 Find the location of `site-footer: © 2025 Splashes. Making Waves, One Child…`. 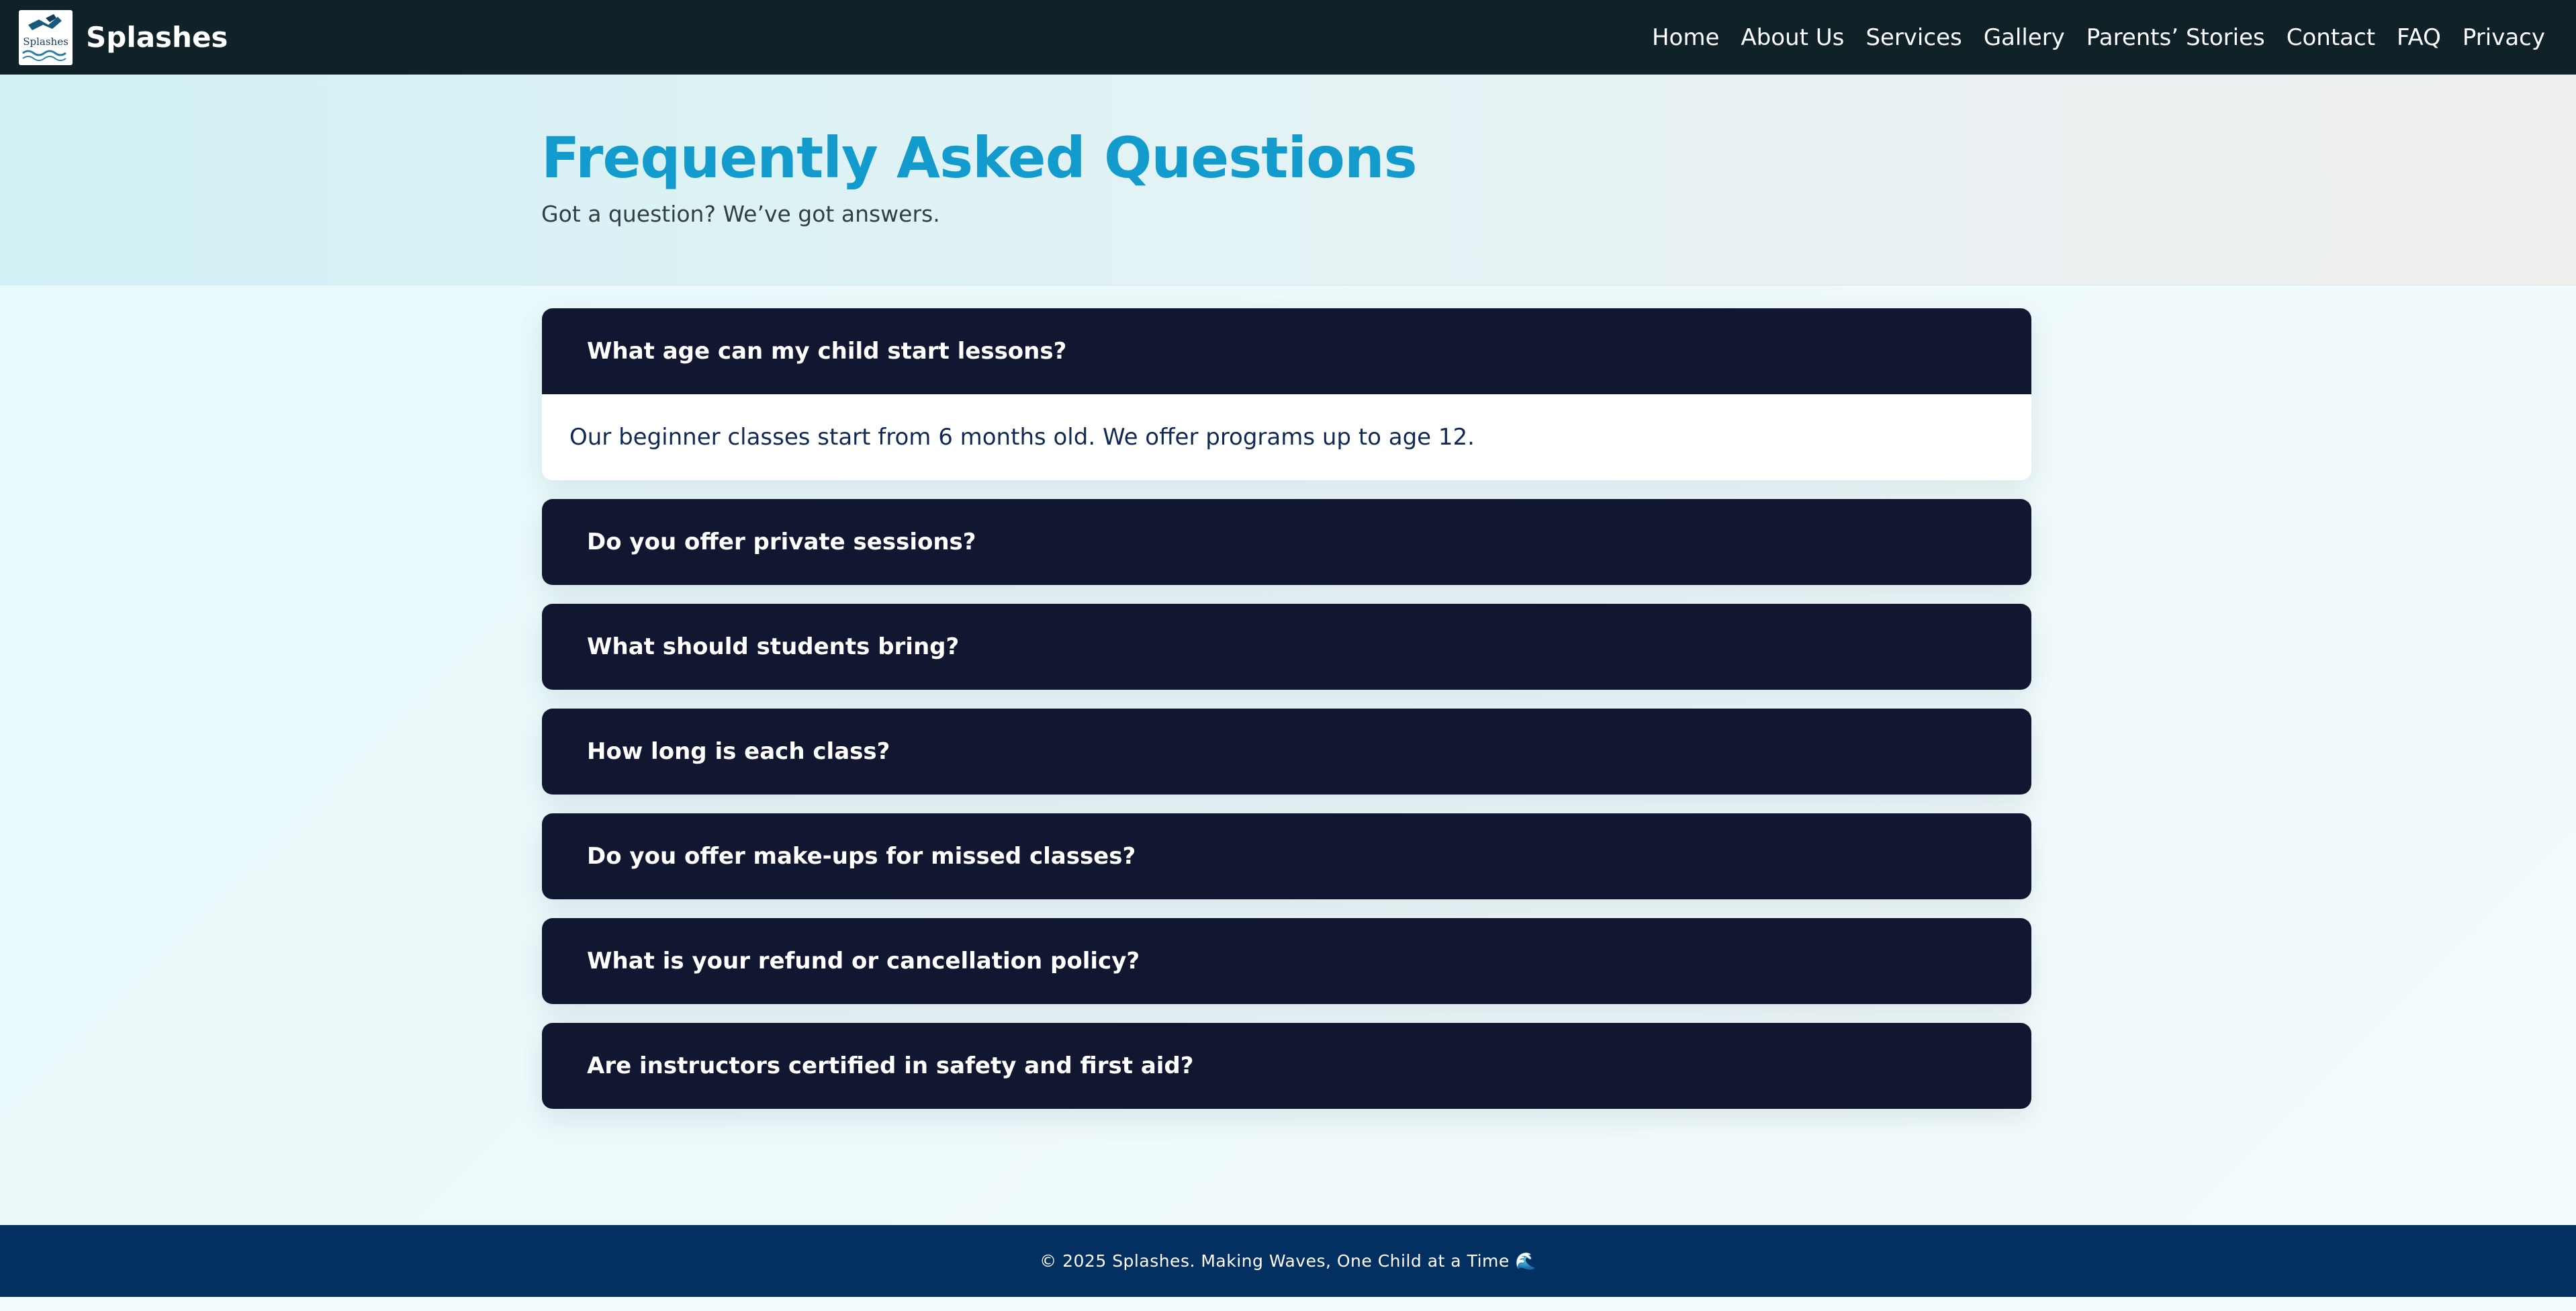

site-footer: © 2025 Splashes. Making Waves, One Child… is located at coordinates (1288, 1261).